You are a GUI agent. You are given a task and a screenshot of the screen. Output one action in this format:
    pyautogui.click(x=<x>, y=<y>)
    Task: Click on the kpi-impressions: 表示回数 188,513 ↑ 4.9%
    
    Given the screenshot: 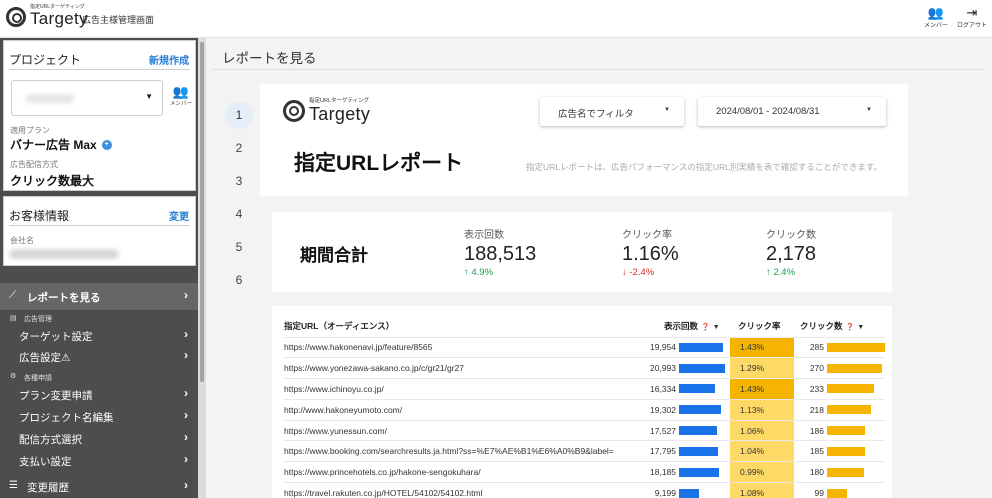 What is the action you would take?
    pyautogui.click(x=500, y=252)
    